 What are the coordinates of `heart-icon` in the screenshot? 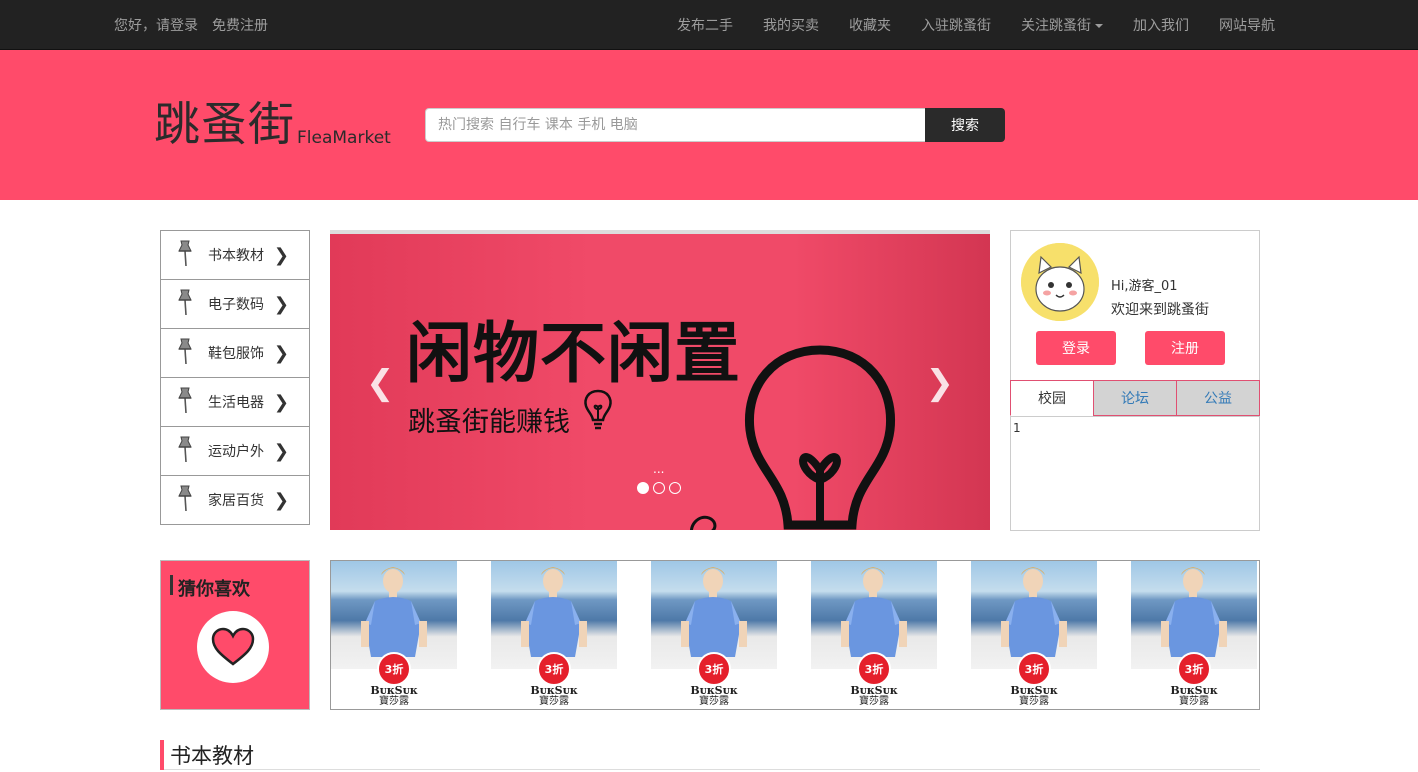 It's located at (233, 646).